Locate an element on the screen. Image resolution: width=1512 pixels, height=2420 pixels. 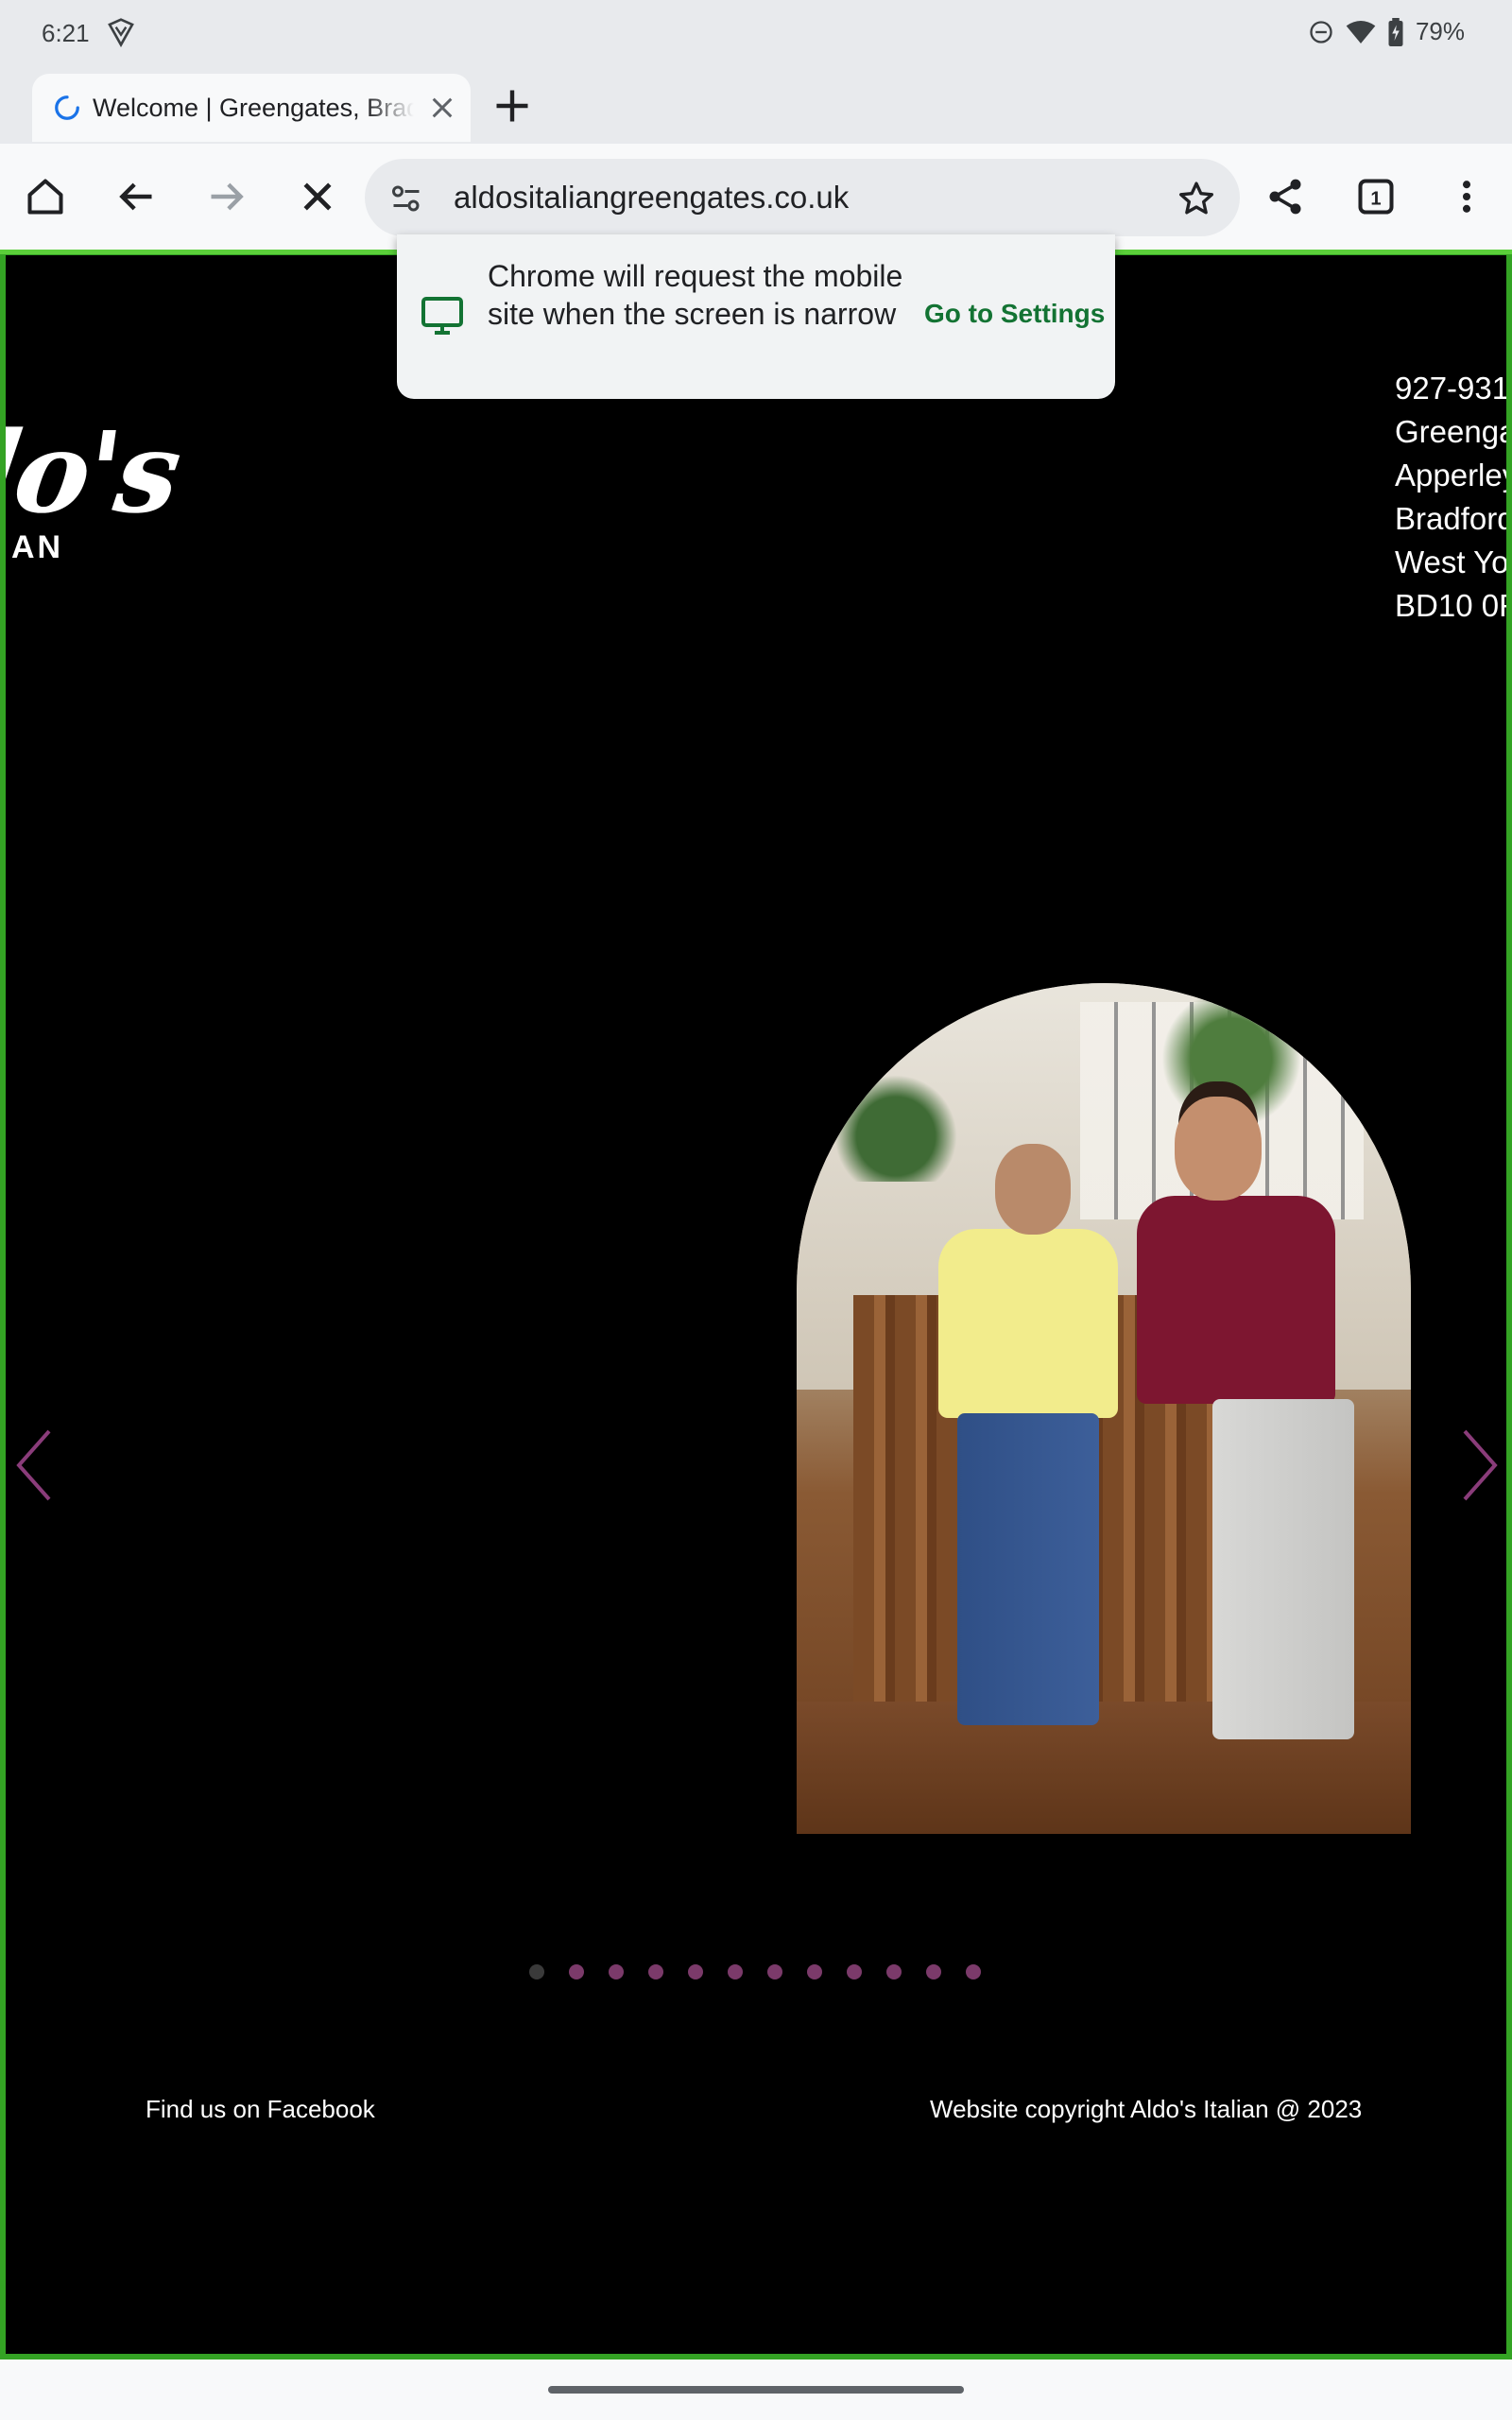
logo-script-text: lo's is located at coordinates (92, 472).